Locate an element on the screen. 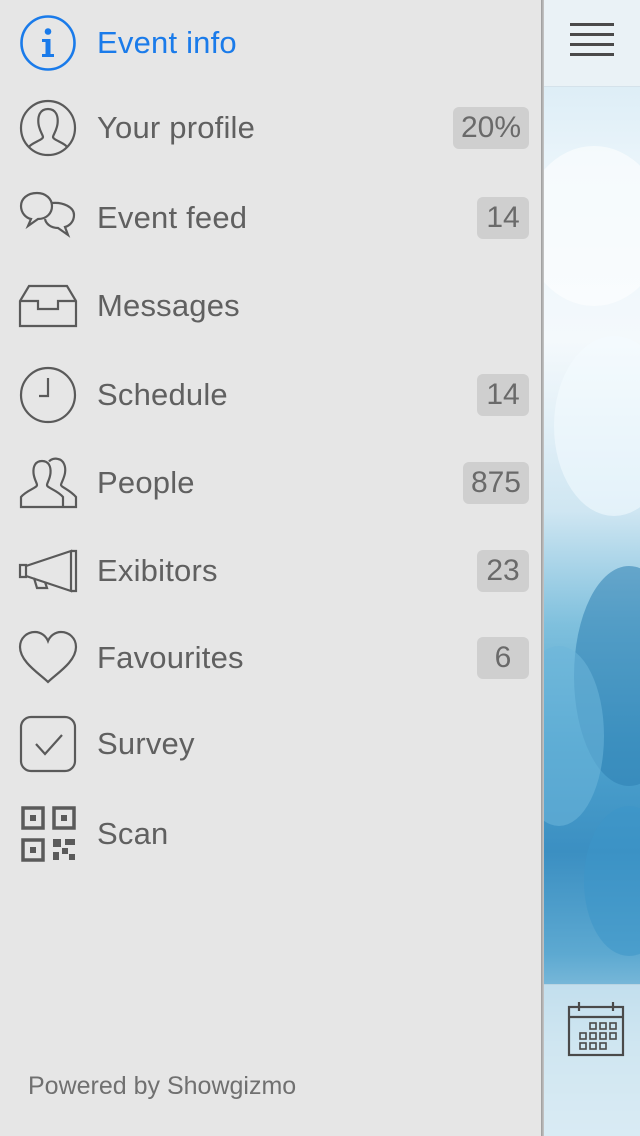 This screenshot has height=1136, width=640. count-badge: 875 is located at coordinates (495, 483).